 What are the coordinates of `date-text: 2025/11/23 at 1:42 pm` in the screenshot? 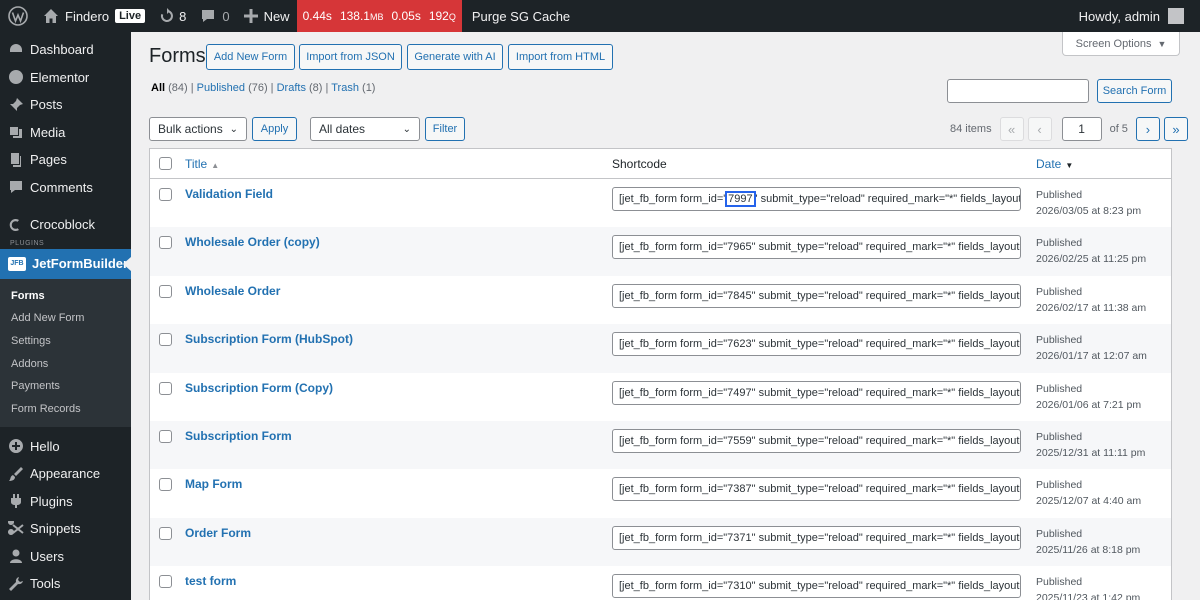 It's located at (1088, 596).